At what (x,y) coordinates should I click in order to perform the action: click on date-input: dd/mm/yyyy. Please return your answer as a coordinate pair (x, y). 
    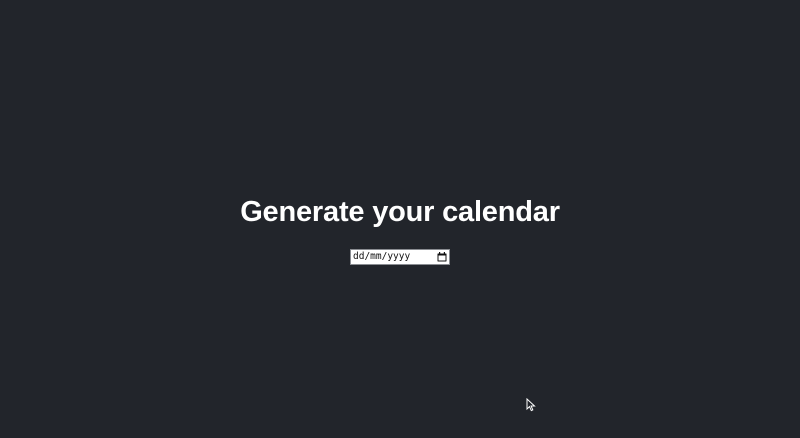
    Looking at the image, I should click on (400, 257).